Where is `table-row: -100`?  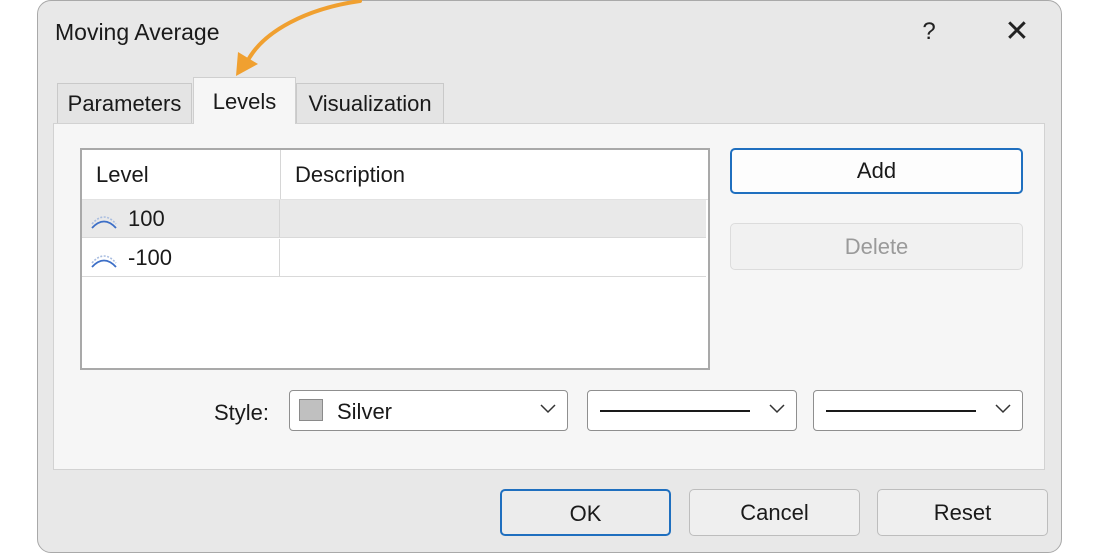
table-row: -100 is located at coordinates (394, 258).